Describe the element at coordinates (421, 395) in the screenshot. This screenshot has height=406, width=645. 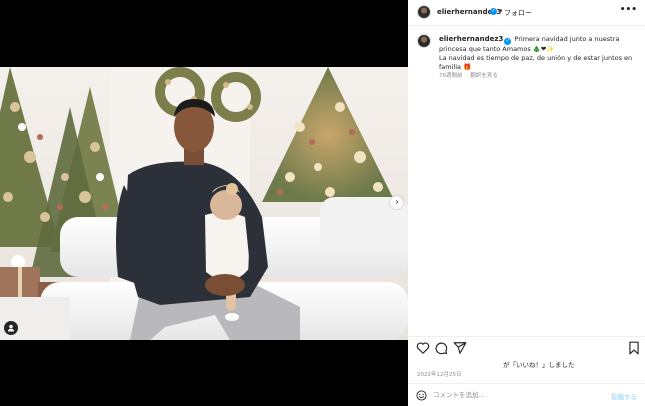
I see `emoji-icon` at that location.